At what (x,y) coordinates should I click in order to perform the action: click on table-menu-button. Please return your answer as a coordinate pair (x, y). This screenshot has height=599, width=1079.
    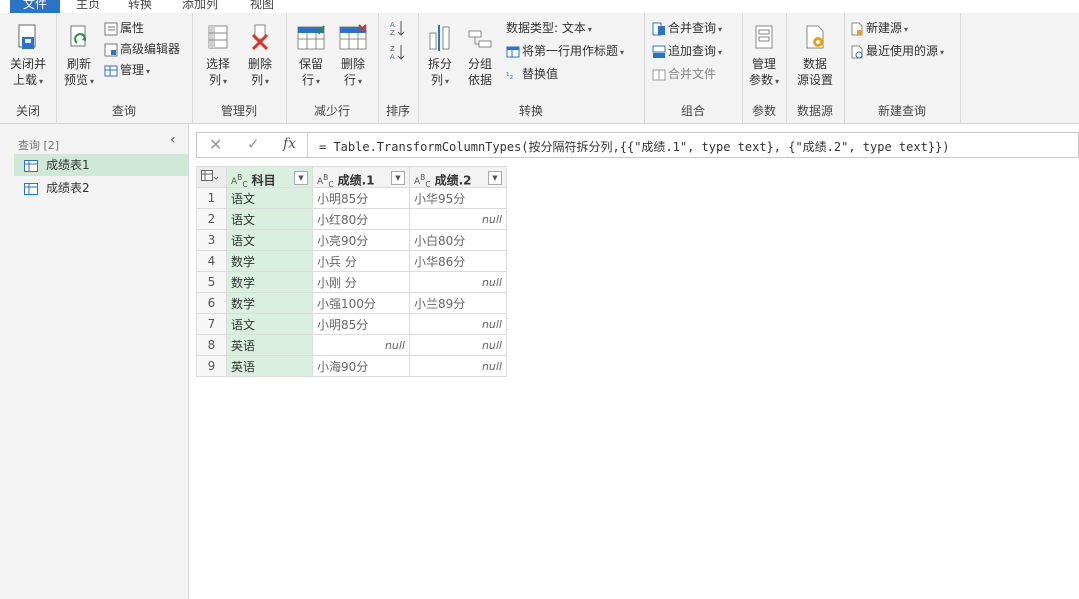
    Looking at the image, I should click on (211, 177).